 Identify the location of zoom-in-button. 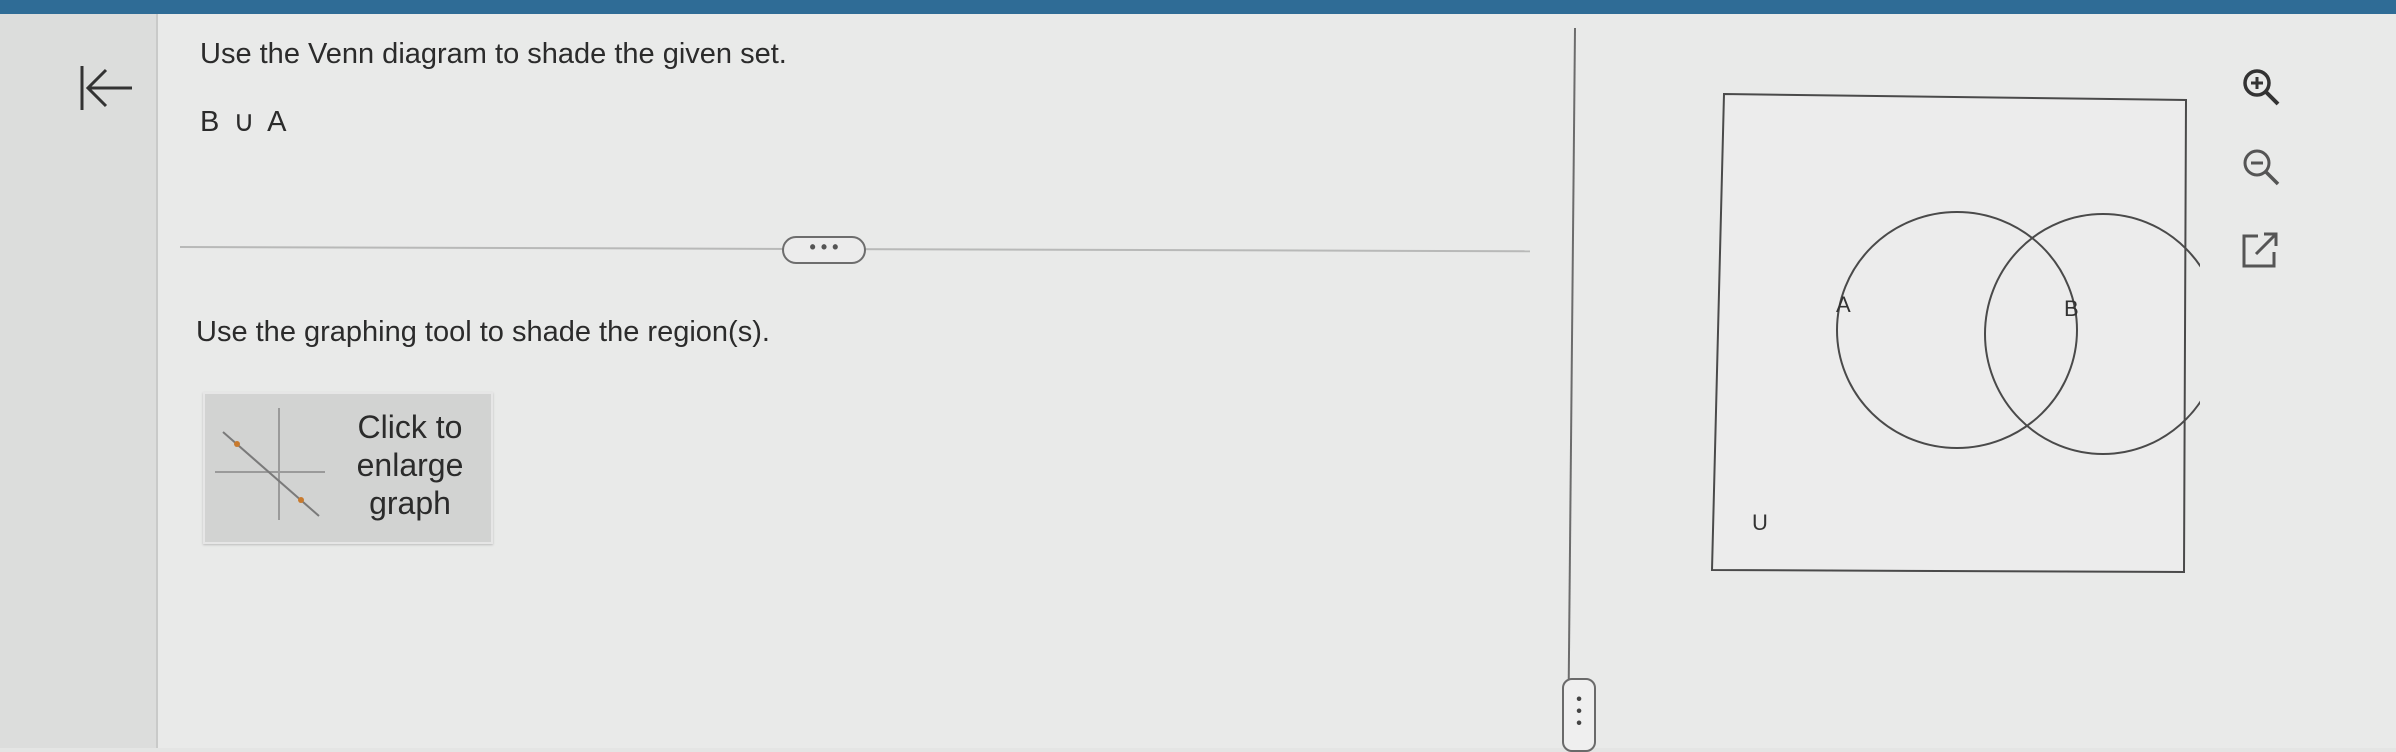
(2261, 87).